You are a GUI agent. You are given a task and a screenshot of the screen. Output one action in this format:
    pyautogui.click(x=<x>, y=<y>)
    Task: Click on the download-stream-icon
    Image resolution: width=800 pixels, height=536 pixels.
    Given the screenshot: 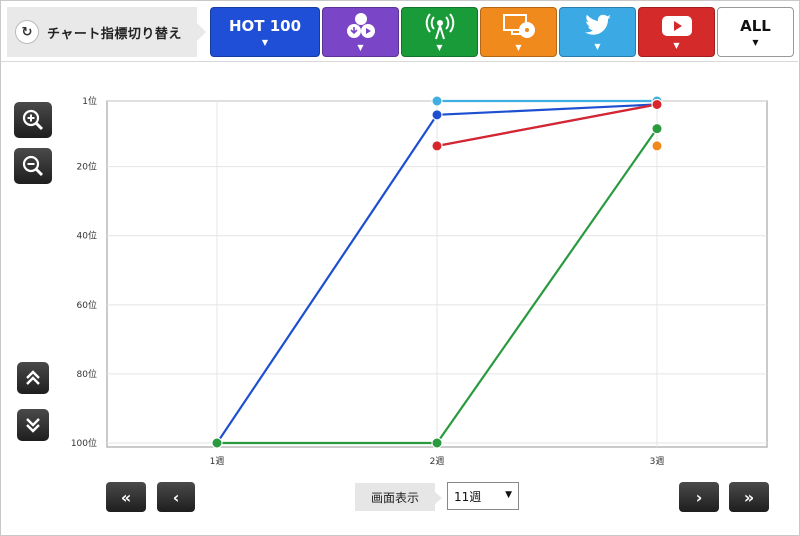 What is the action you would take?
    pyautogui.click(x=360, y=25)
    